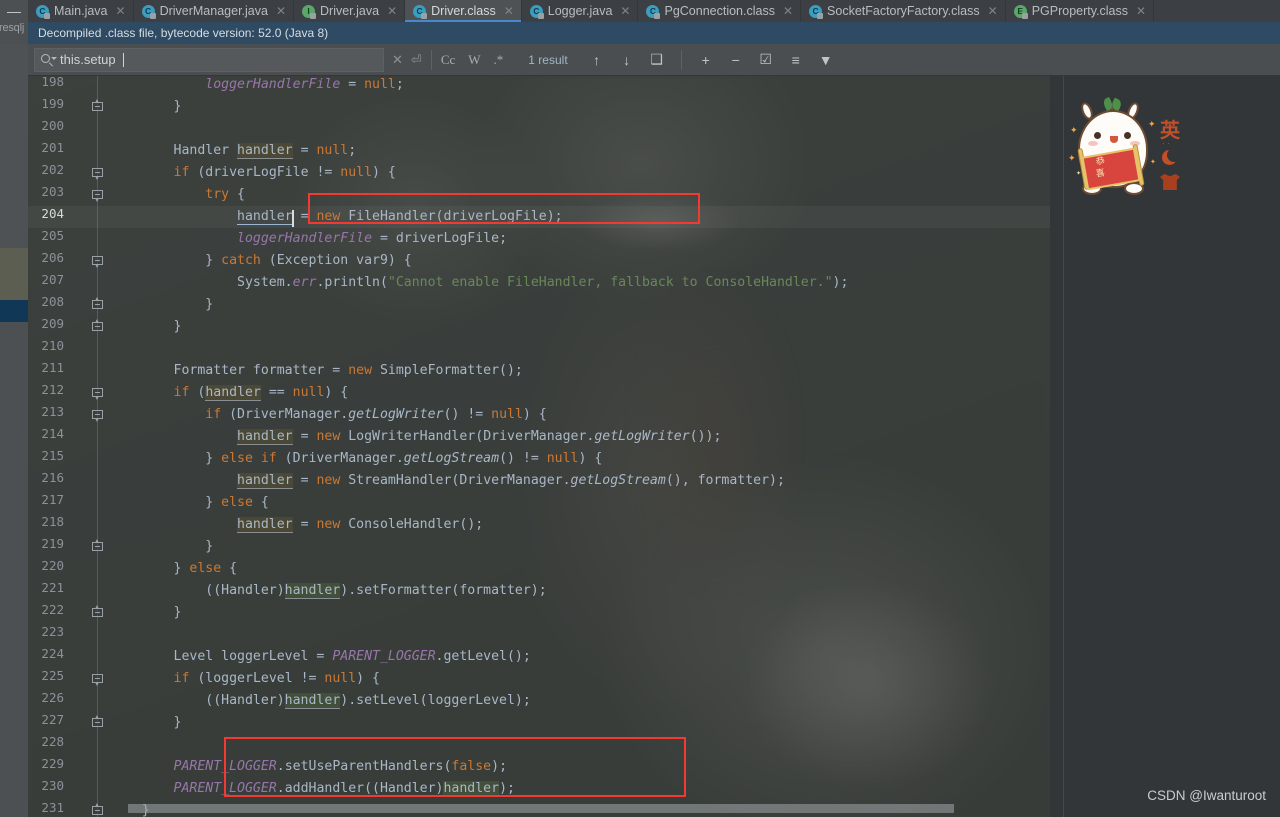 The image size is (1280, 817). Describe the element at coordinates (197, 392) in the screenshot. I see `code-token: (` at that location.